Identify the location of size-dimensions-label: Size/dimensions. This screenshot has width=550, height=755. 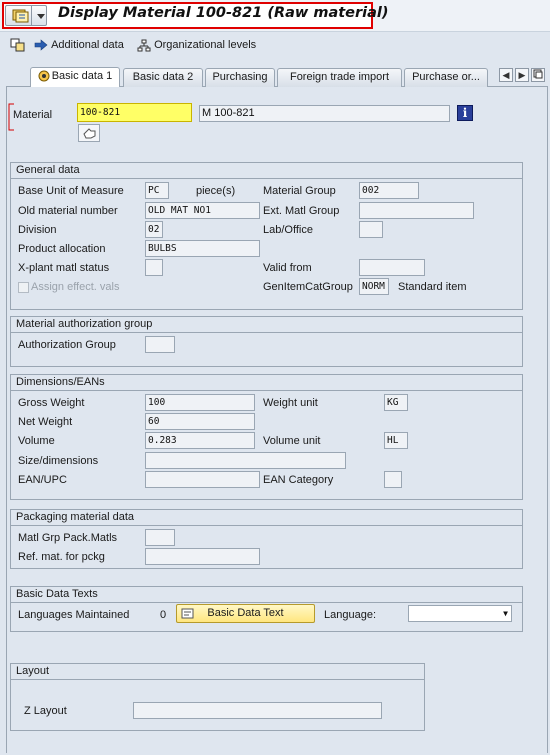
(58, 461).